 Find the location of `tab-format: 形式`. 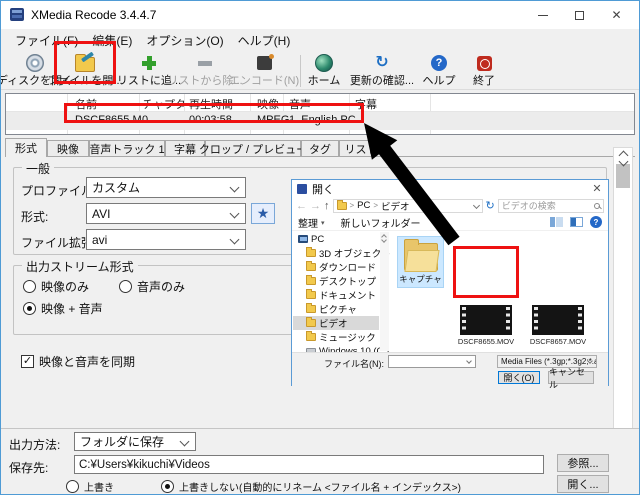

tab-format: 形式 is located at coordinates (26, 147).